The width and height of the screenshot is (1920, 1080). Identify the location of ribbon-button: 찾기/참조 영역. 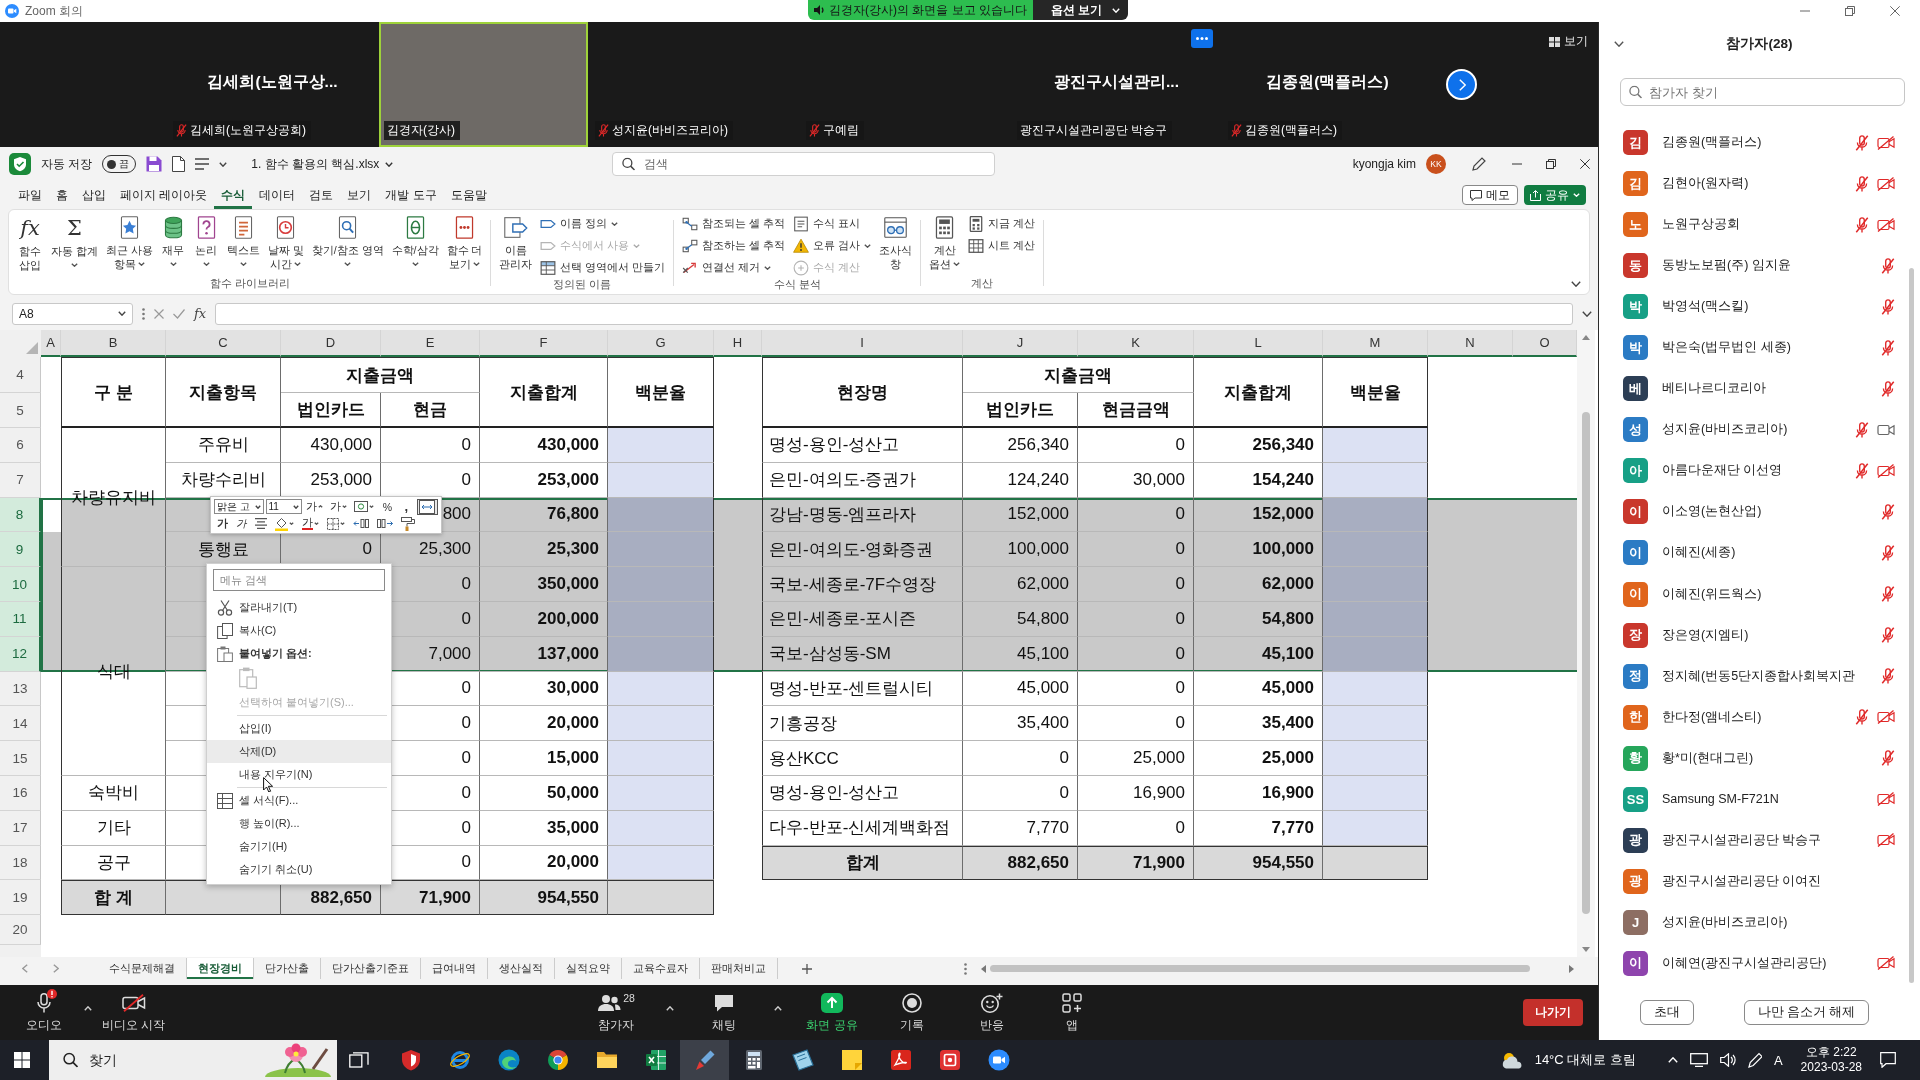
(347, 243).